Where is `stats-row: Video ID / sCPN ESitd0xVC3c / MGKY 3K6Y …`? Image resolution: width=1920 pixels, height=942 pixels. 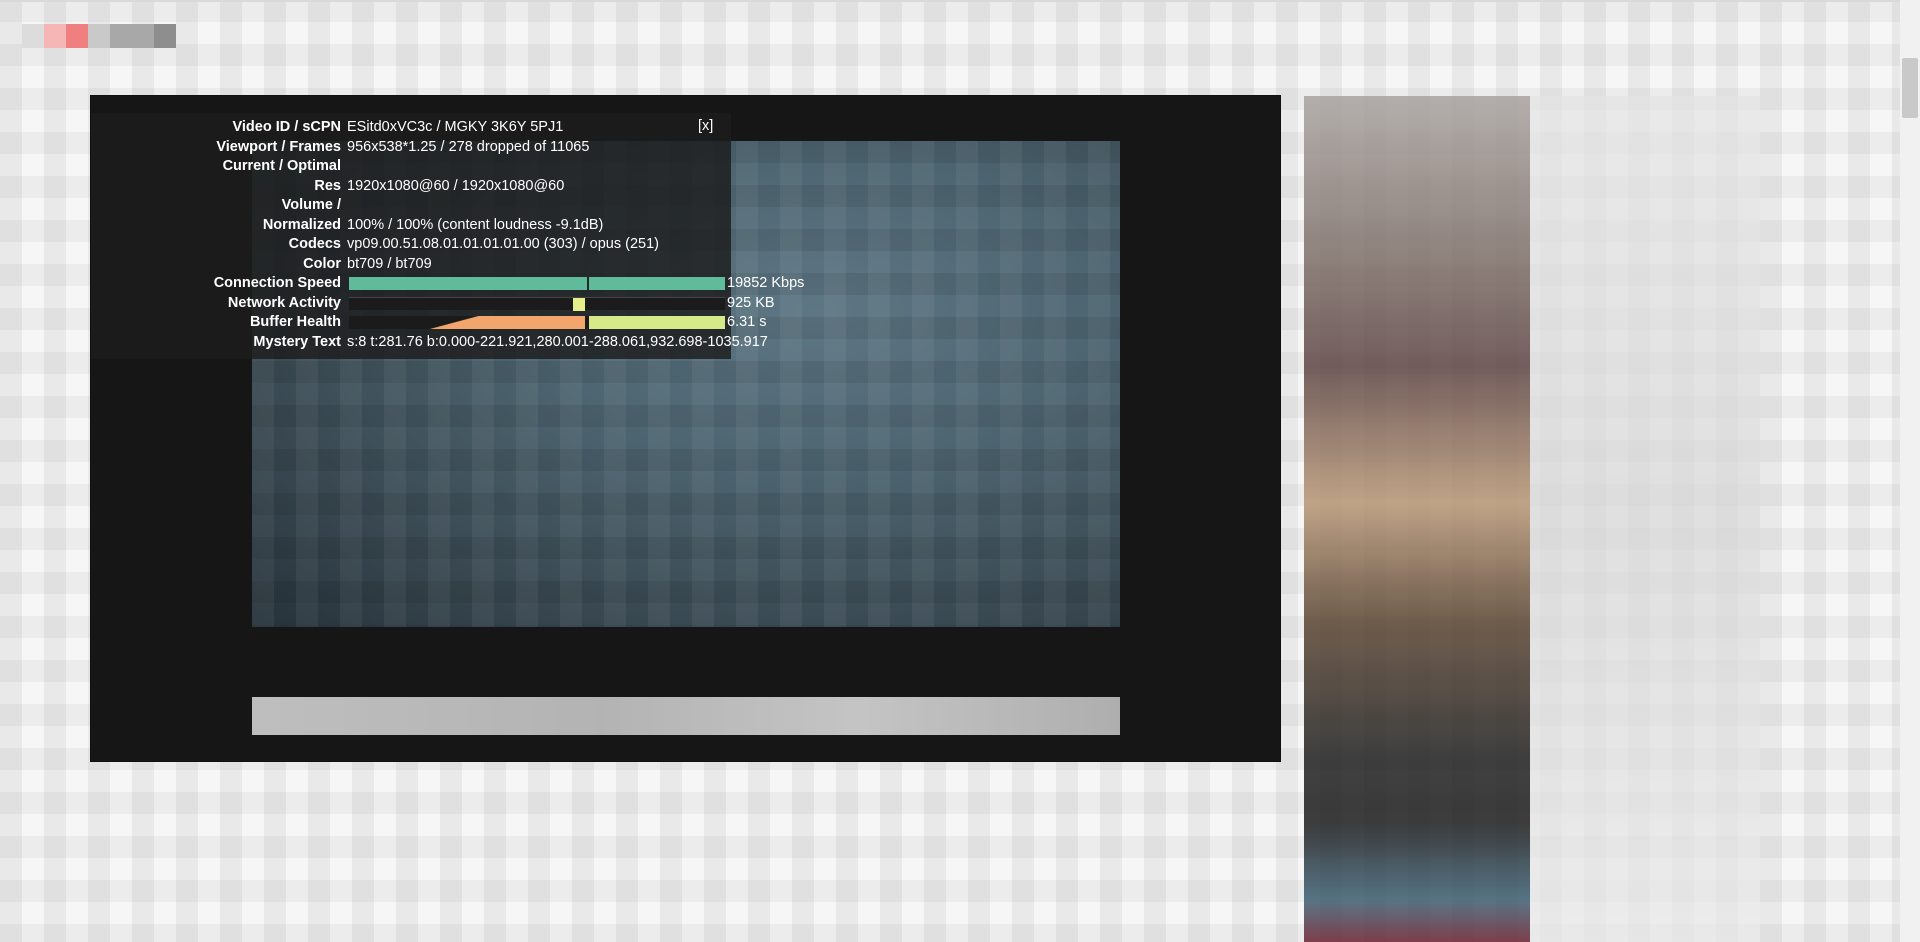 stats-row: Video ID / sCPN ESitd0xVC3c / MGKY 3K6Y … is located at coordinates (411, 128).